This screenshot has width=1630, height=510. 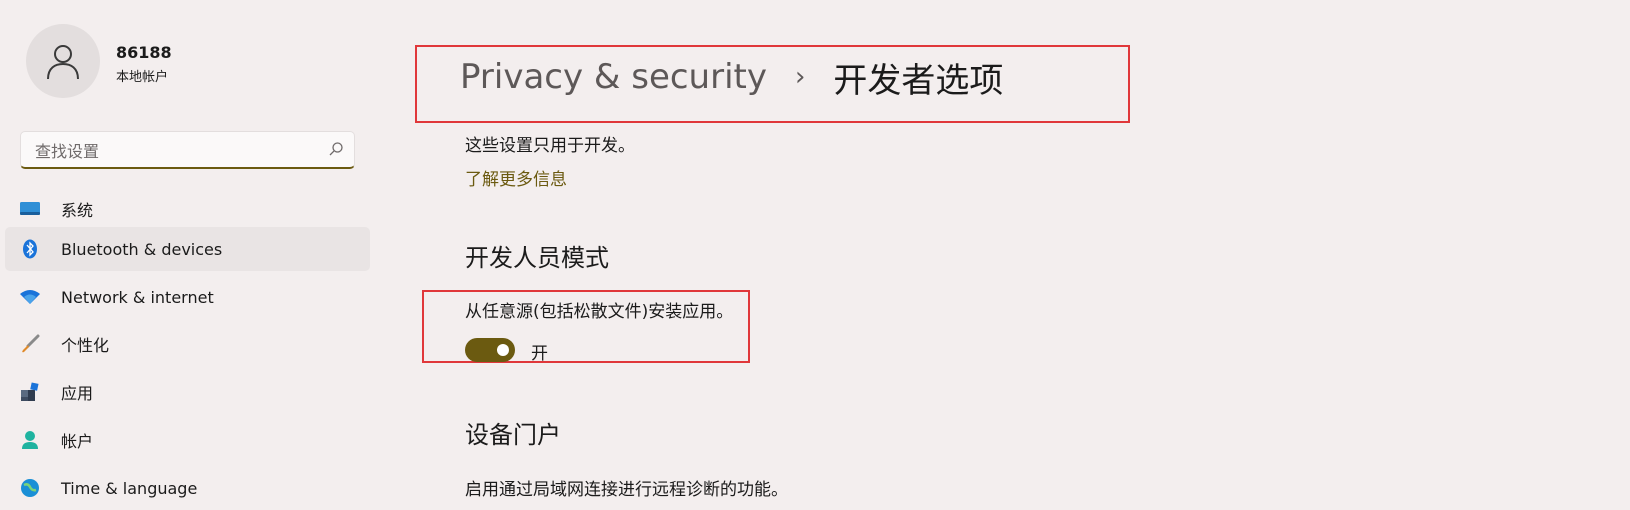 What do you see at coordinates (336, 149) in the screenshot?
I see `search-icon` at bounding box center [336, 149].